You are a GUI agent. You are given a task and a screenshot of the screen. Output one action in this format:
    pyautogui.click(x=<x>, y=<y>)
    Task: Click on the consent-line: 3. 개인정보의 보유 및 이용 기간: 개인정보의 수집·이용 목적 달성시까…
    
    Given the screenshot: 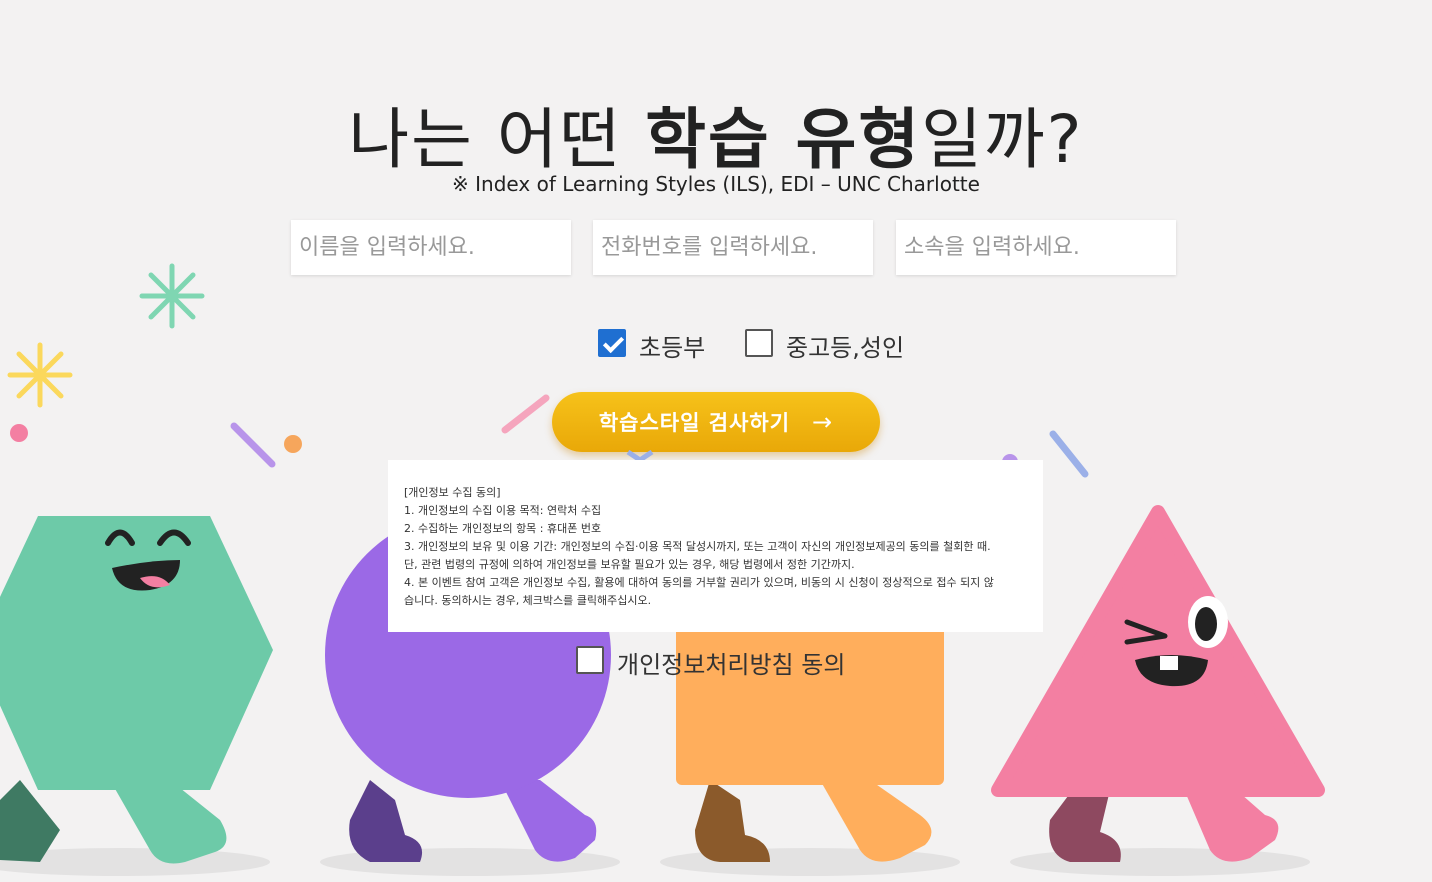 What is the action you would take?
    pyautogui.click(x=697, y=546)
    